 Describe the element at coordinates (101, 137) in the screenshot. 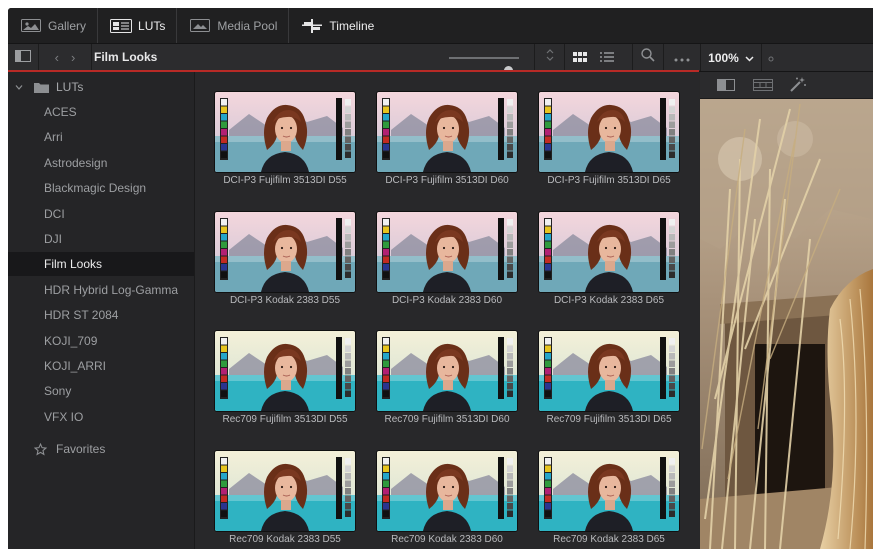

I see `sidebar-item-arri: Arri` at that location.